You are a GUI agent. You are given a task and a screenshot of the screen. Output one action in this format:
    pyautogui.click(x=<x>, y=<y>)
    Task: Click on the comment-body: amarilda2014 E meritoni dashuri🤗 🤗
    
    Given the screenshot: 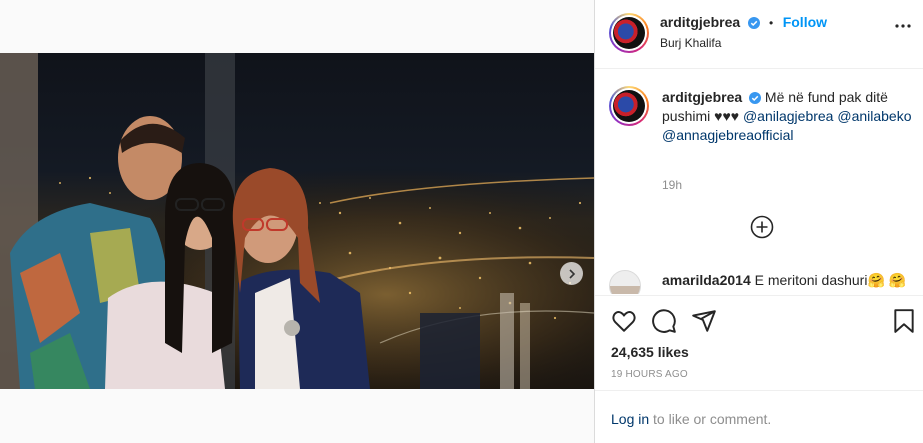 What is the action you would take?
    pyautogui.click(x=784, y=280)
    